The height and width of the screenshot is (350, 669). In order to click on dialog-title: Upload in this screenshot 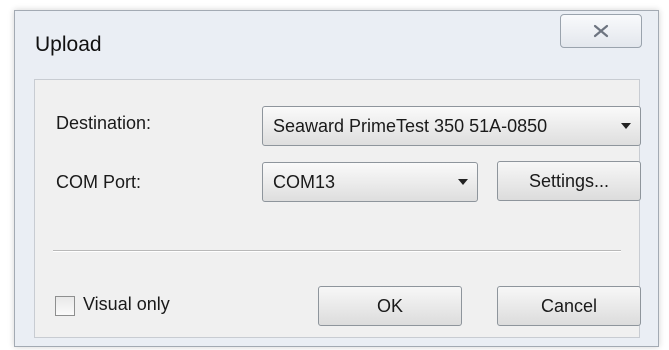, I will do `click(68, 44)`.